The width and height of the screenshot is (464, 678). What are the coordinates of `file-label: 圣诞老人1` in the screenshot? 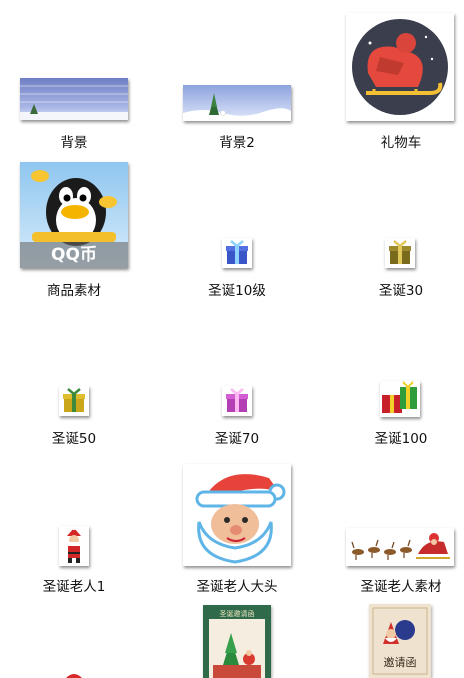 It's located at (74, 587).